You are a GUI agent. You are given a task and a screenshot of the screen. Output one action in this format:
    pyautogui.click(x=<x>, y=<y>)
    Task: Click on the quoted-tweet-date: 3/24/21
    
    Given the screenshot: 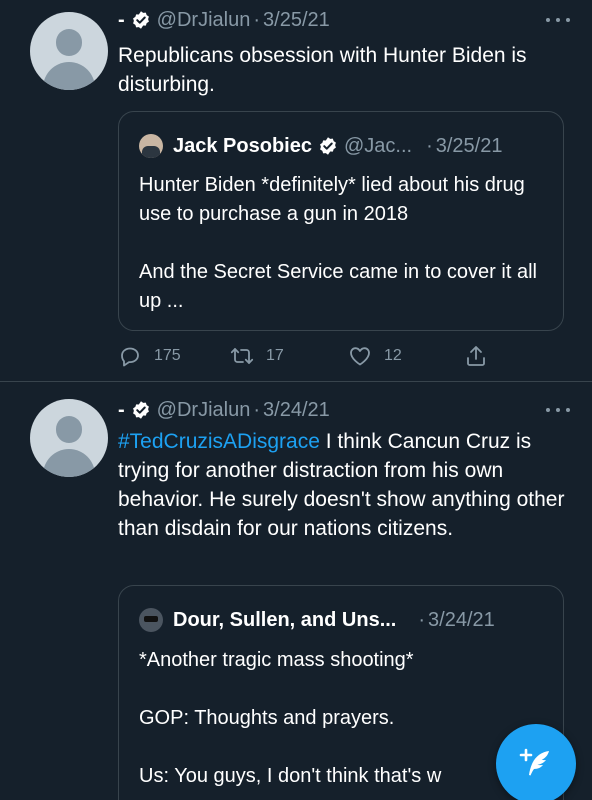 What is the action you would take?
    pyautogui.click(x=461, y=619)
    